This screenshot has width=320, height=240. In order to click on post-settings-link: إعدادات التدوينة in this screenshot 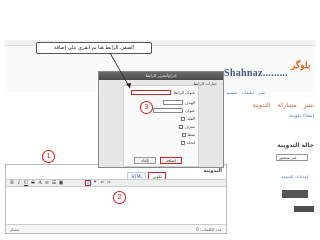, I will do `click(294, 176)`.